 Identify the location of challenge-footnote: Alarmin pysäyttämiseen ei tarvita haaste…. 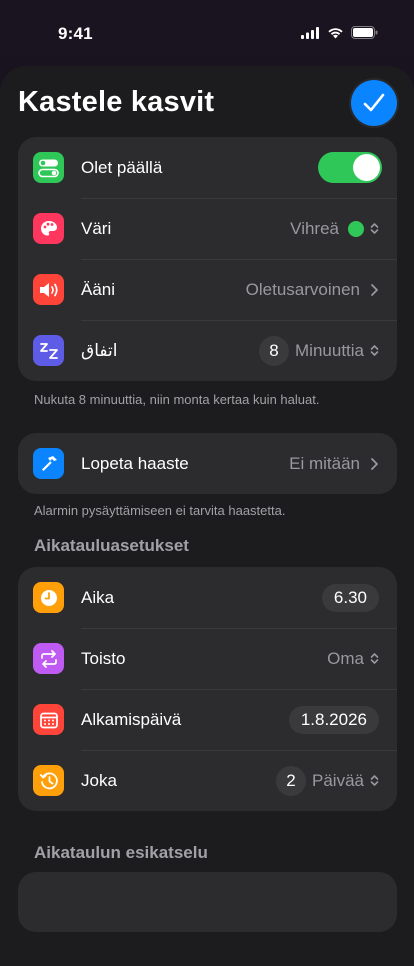
(160, 510).